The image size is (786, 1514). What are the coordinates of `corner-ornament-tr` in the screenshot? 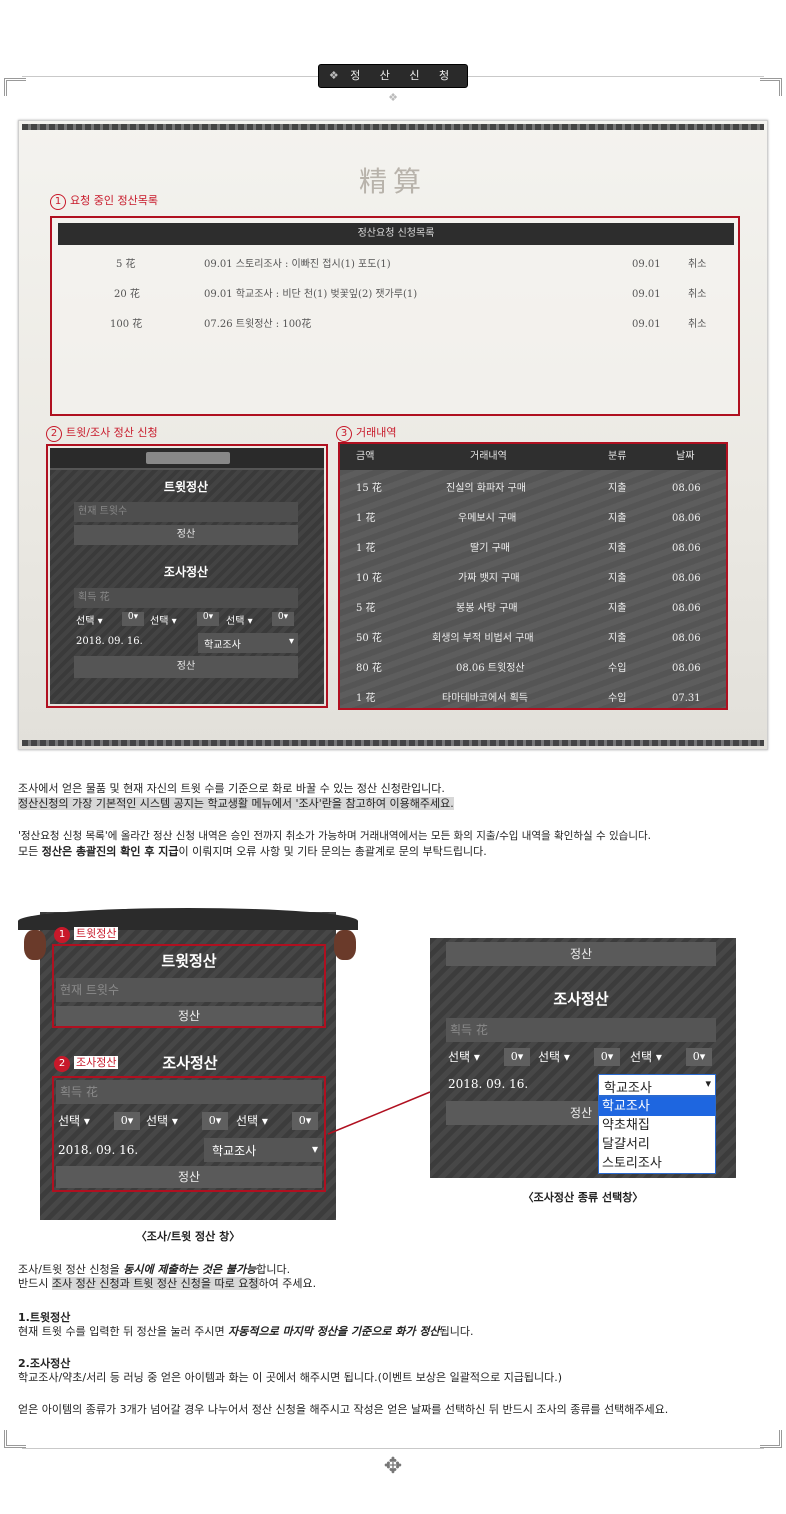 It's located at (771, 87).